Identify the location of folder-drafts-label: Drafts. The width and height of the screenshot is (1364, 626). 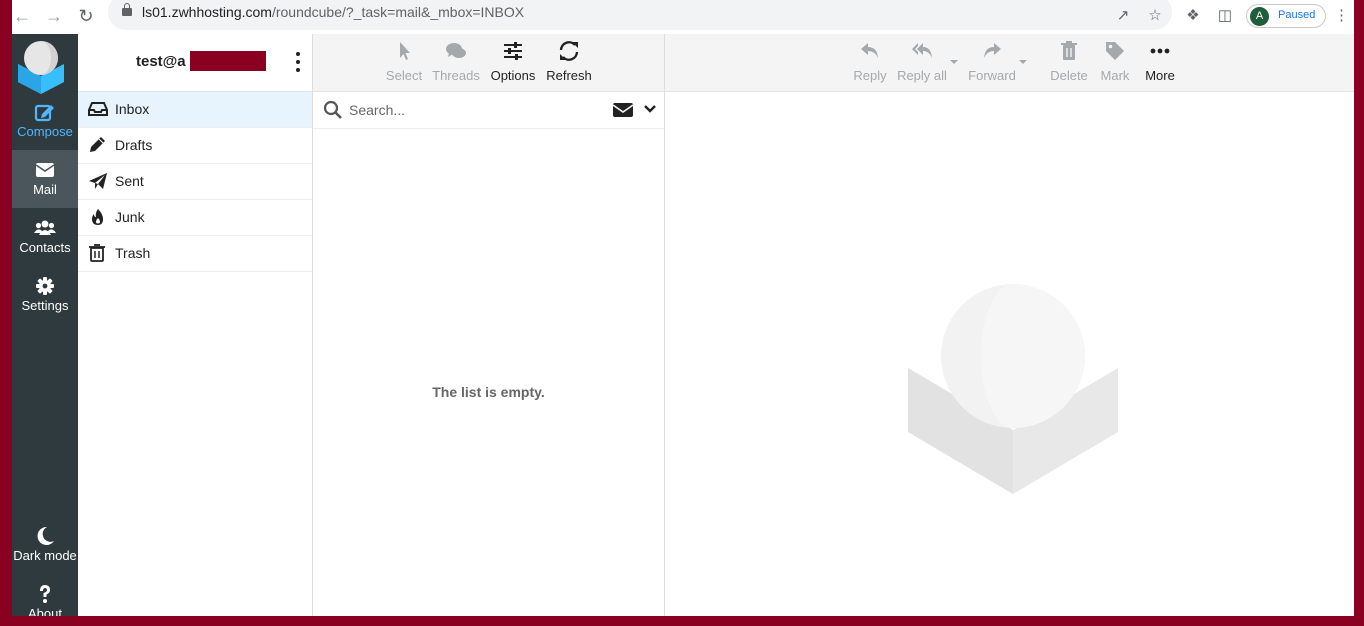
(134, 145).